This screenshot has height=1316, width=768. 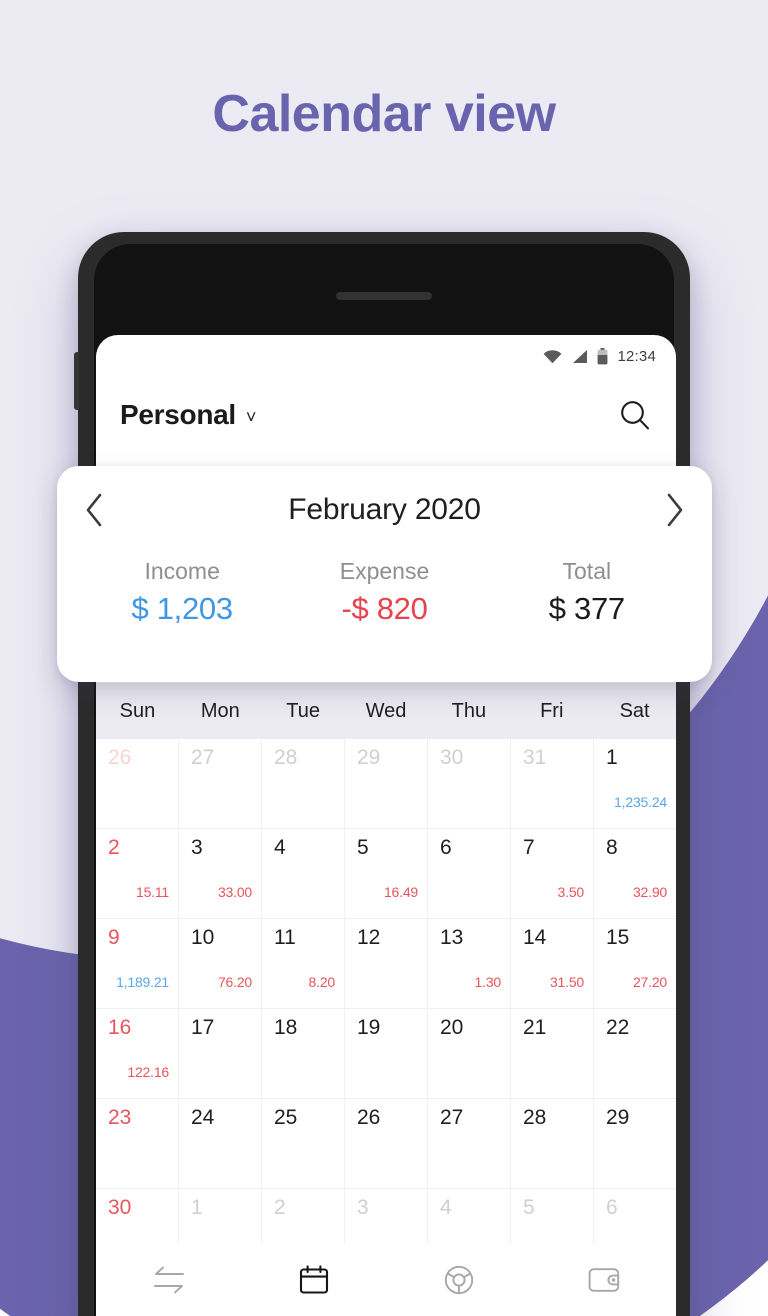 What do you see at coordinates (303, 963) in the screenshot?
I see `calendar-day-cell: 11 8.20` at bounding box center [303, 963].